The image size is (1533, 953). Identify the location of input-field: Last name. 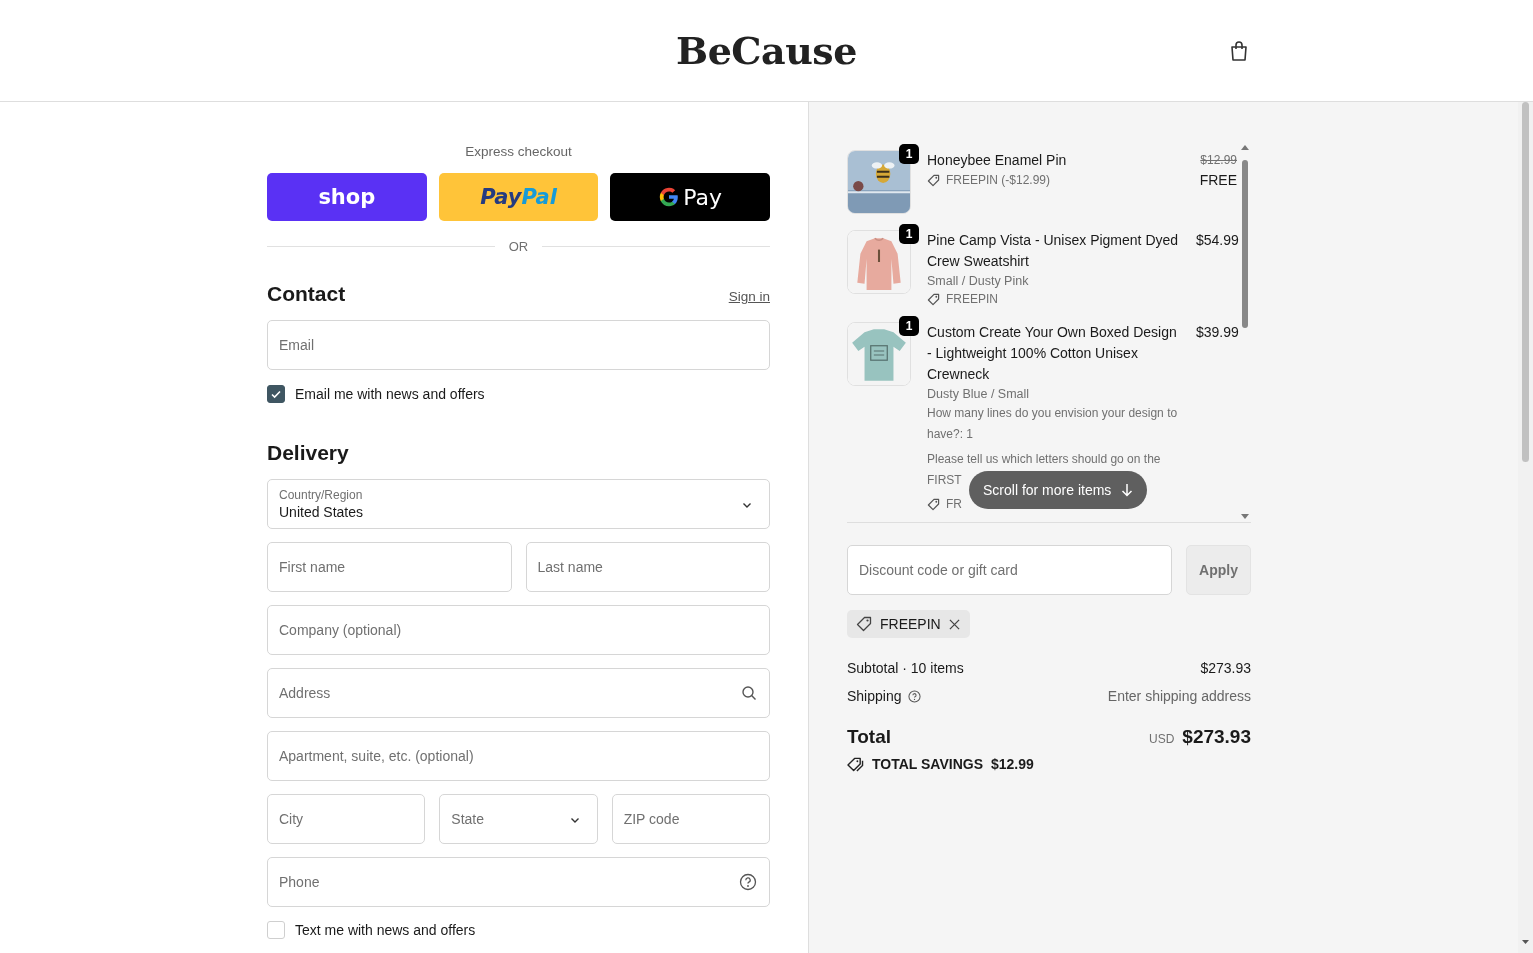
(647, 567).